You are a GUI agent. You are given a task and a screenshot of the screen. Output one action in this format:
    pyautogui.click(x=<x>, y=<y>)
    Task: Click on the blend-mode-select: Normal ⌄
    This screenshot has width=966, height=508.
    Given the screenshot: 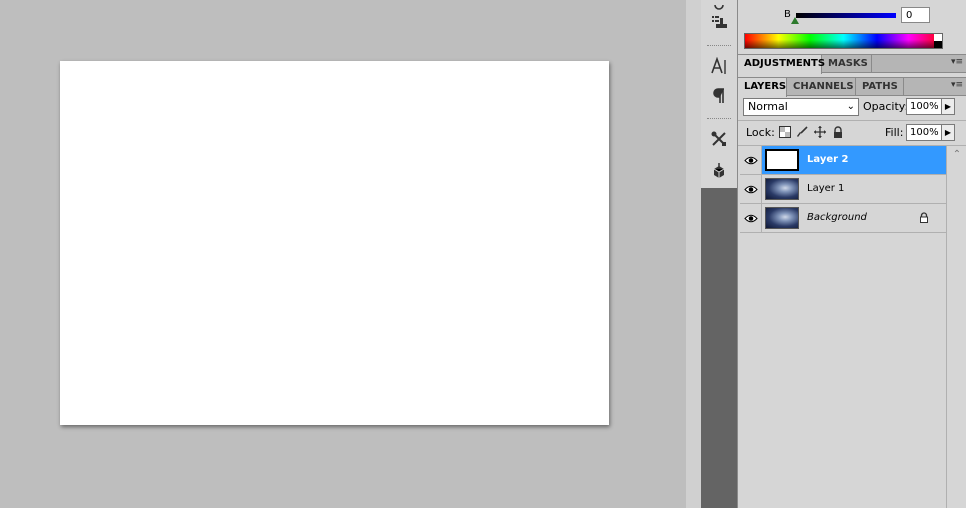 What is the action you would take?
    pyautogui.click(x=801, y=107)
    